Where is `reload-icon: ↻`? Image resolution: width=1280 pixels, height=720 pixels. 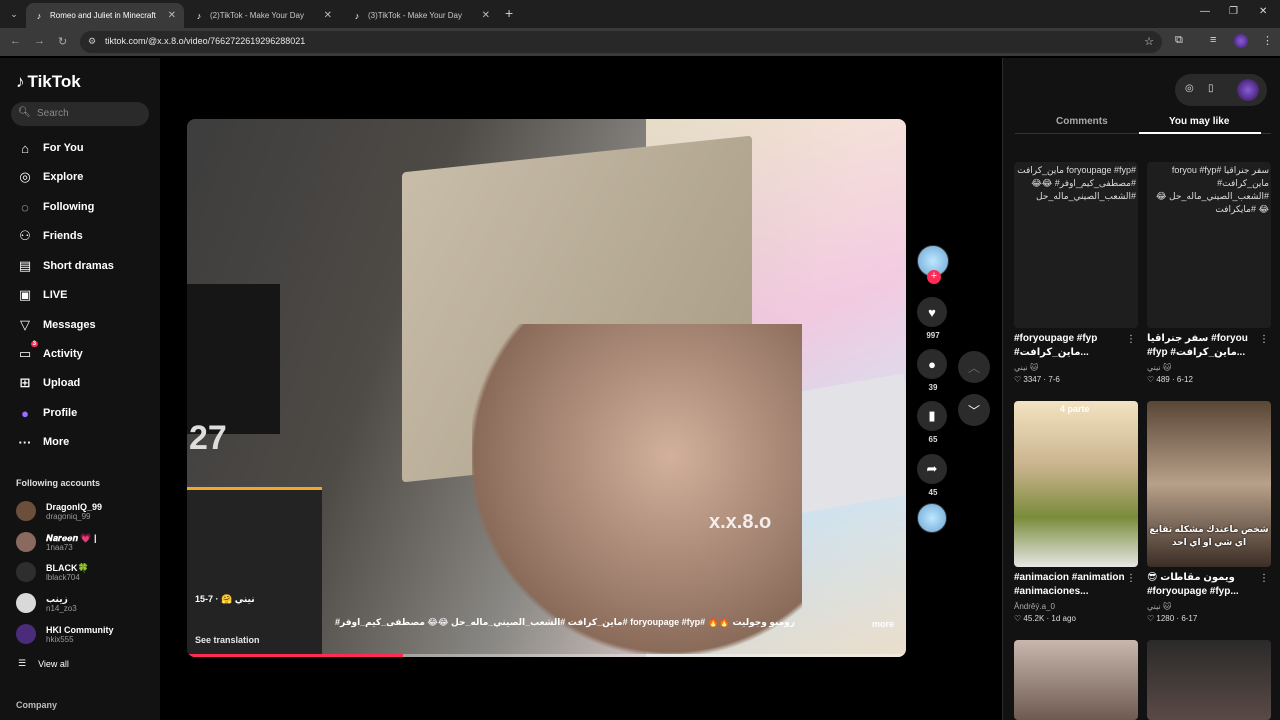 reload-icon: ↻ is located at coordinates (62, 41).